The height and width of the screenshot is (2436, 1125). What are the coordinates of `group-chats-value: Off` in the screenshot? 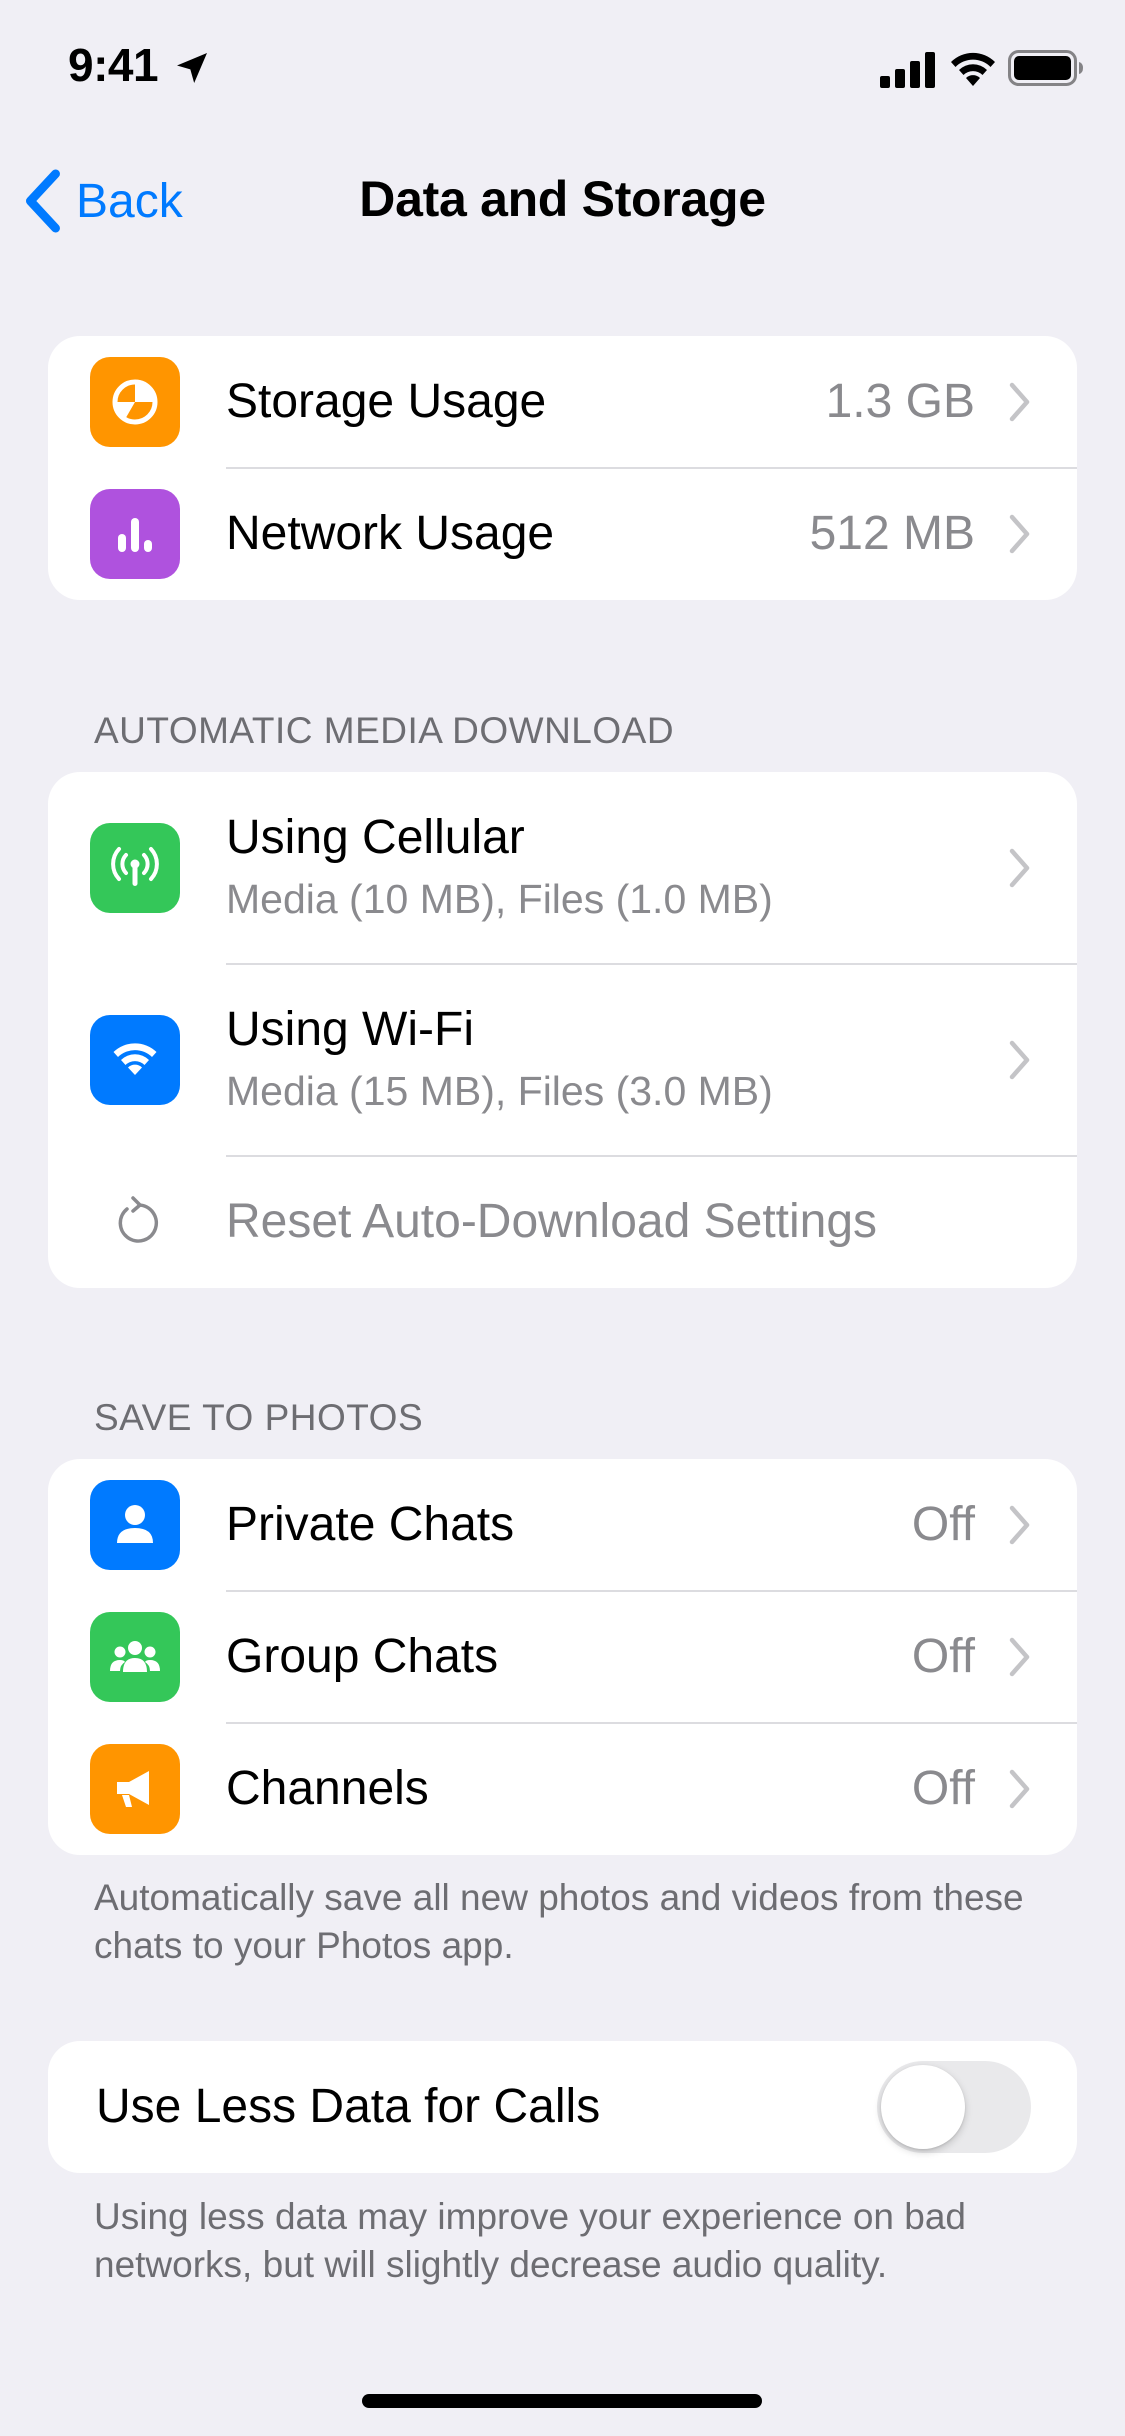 It's located at (943, 1656).